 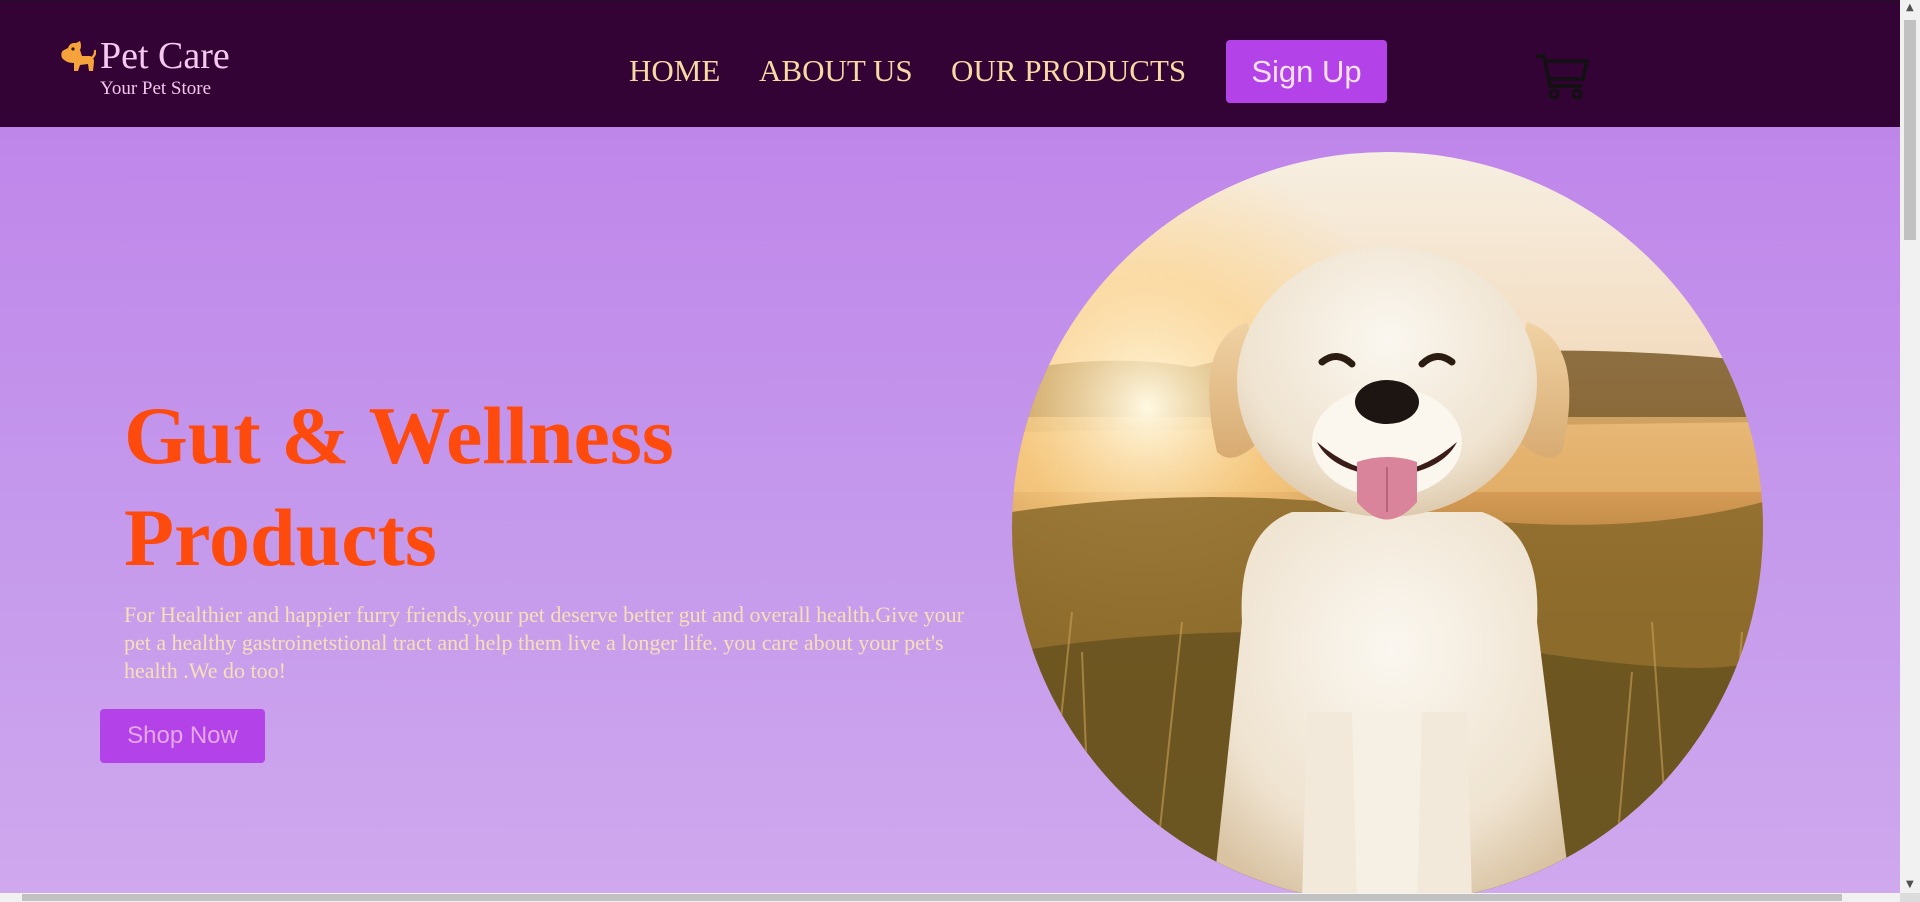 I want to click on brand-title: Pet Care, so click(x=165, y=56).